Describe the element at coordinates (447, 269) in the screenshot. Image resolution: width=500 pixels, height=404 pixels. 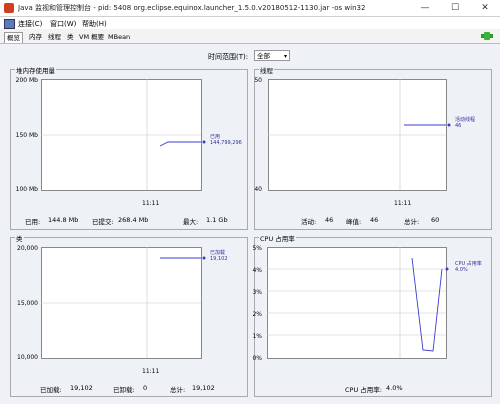
I see `cpu-legend-marker` at that location.